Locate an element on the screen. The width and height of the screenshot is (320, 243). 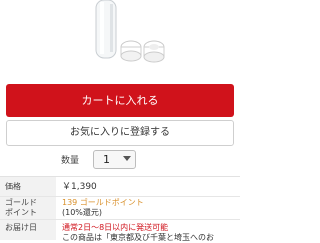
points-value-block: 139 ゴールドポイント (10%還元) is located at coordinates (151, 208).